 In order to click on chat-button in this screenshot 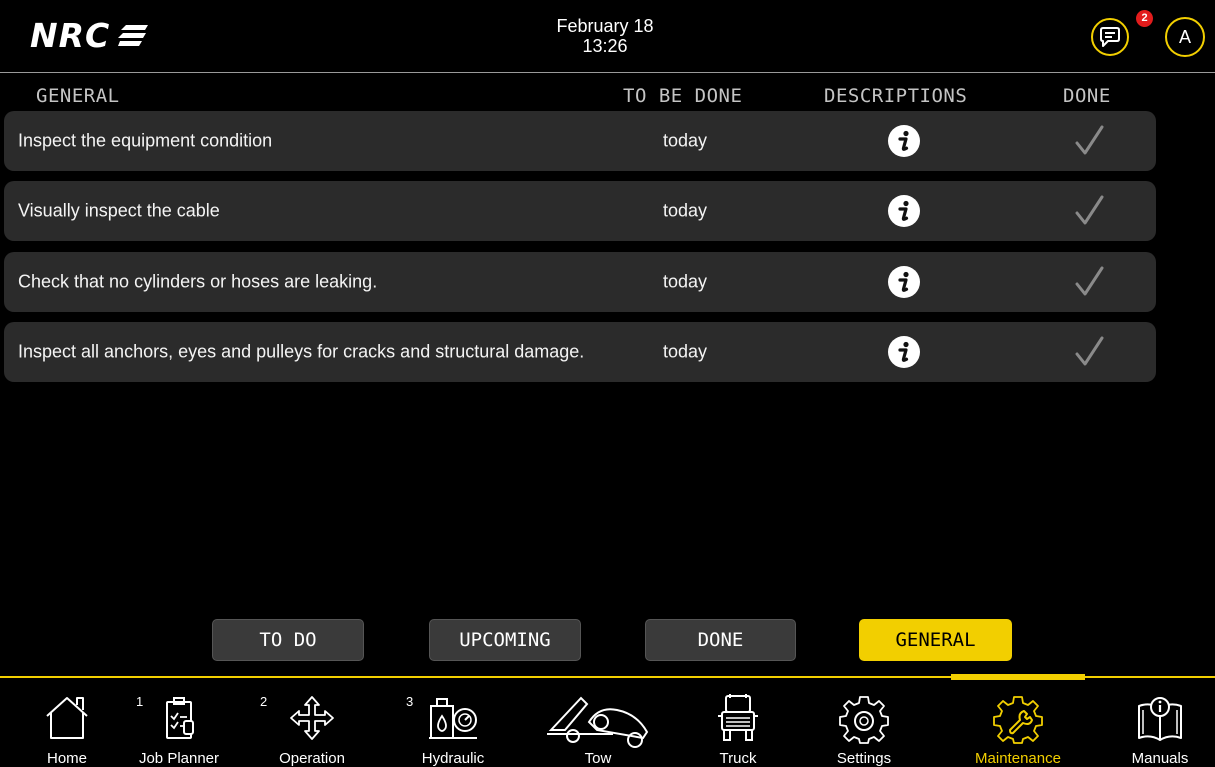, I will do `click(1110, 37)`.